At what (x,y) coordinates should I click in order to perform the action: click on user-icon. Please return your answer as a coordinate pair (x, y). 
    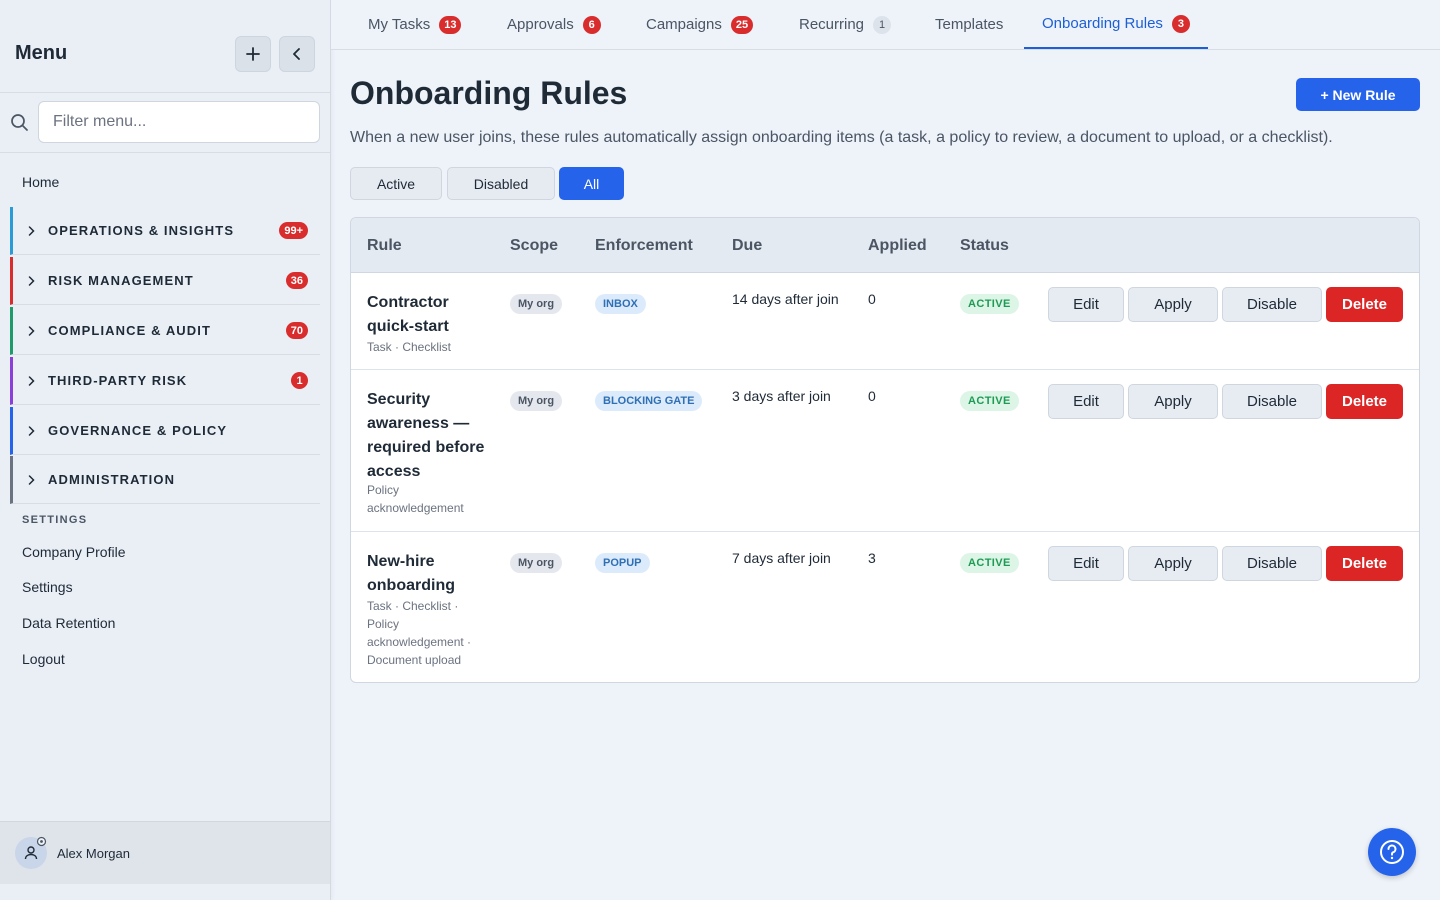
    Looking at the image, I should click on (31, 853).